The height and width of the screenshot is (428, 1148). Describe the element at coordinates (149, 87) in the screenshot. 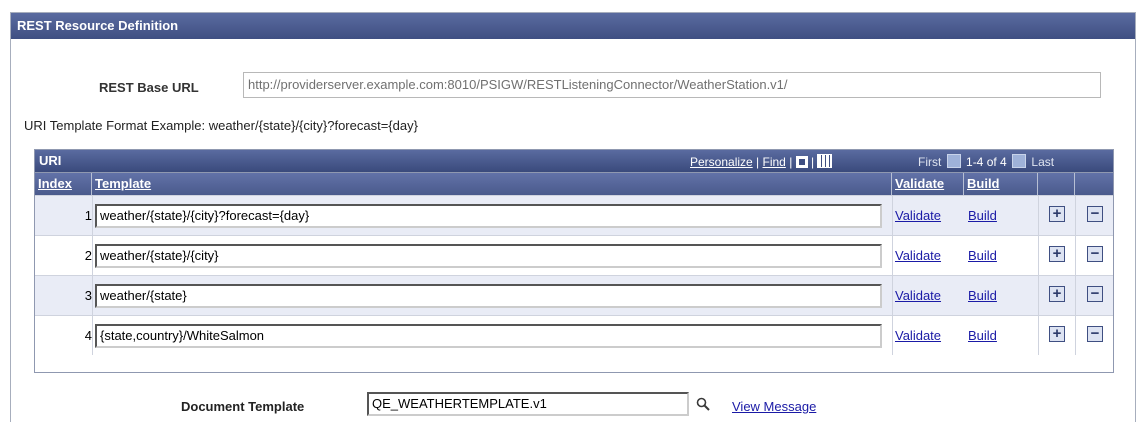

I see `base-url-label: REST Base URL` at that location.